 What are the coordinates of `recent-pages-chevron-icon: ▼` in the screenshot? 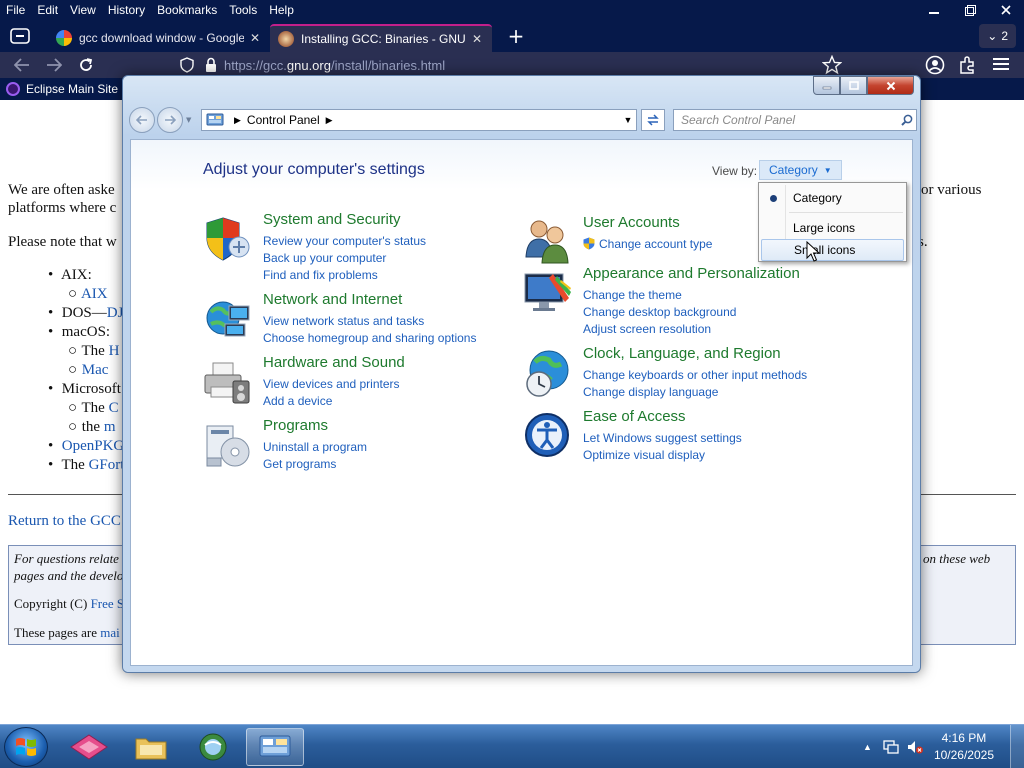 It's located at (188, 120).